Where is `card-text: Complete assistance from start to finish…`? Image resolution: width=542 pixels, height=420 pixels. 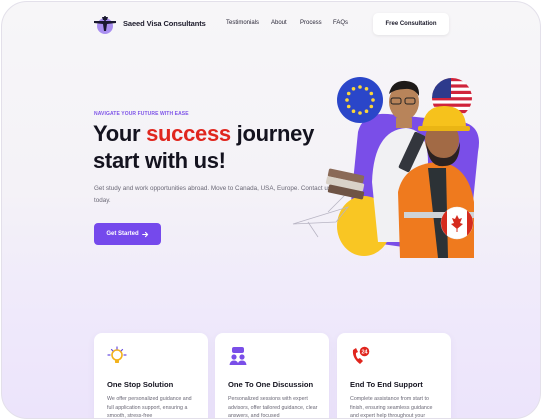 card-text: Complete assistance from start to finish… is located at coordinates (391, 407).